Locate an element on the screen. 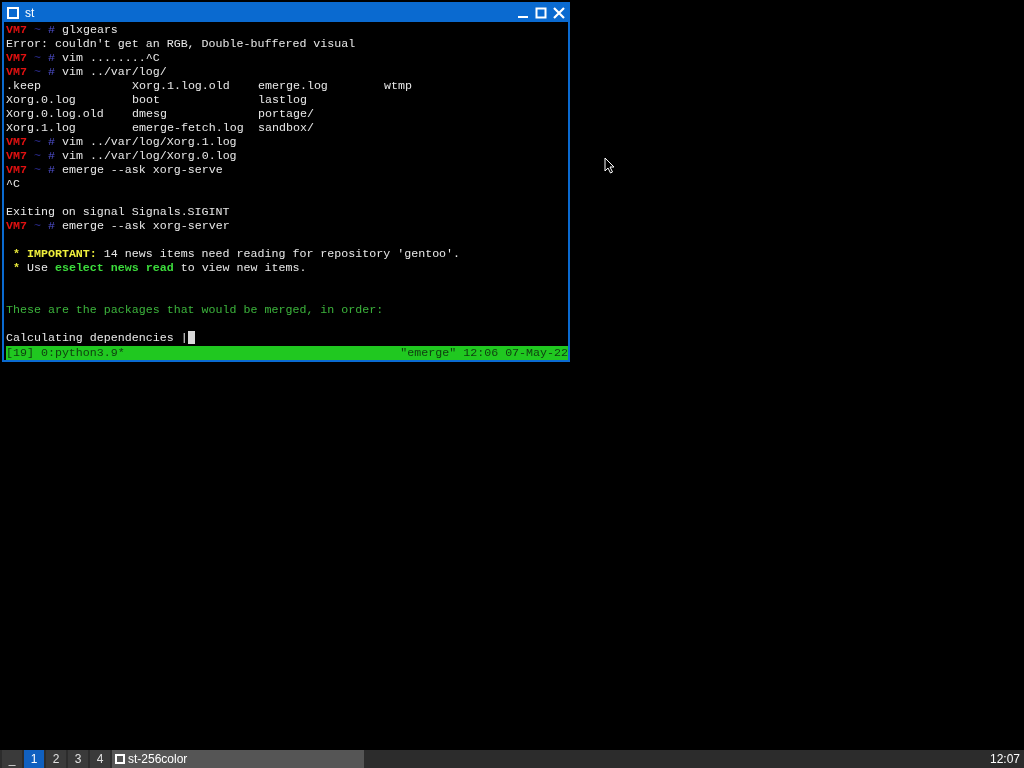 The width and height of the screenshot is (1024, 768). file-name: Xorg.0.log is located at coordinates (41, 99).